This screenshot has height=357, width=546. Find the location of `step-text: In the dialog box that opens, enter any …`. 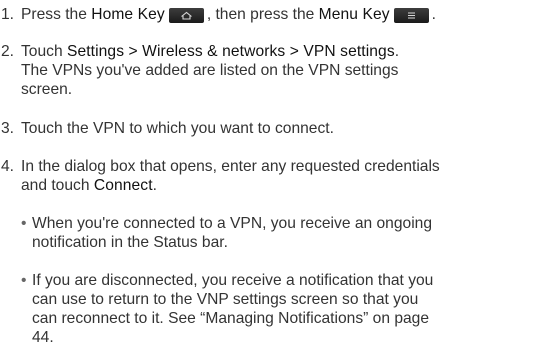

step-text: In the dialog box that opens, enter any … is located at coordinates (230, 166).